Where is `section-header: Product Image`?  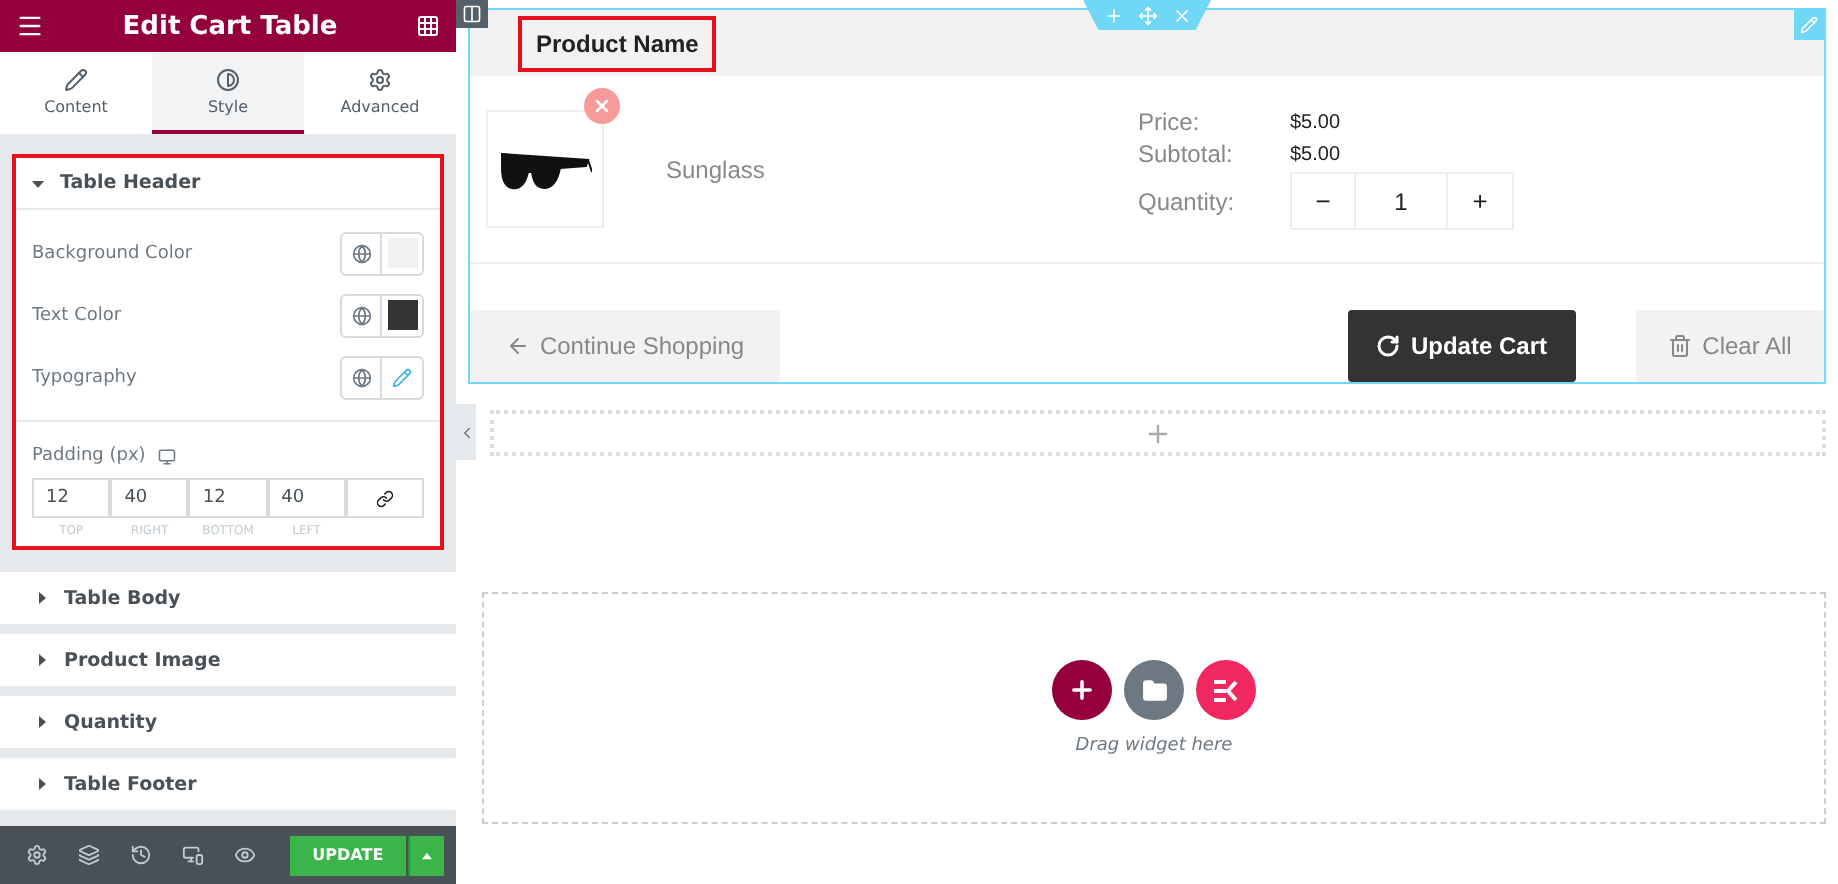
section-header: Product Image is located at coordinates (228, 660).